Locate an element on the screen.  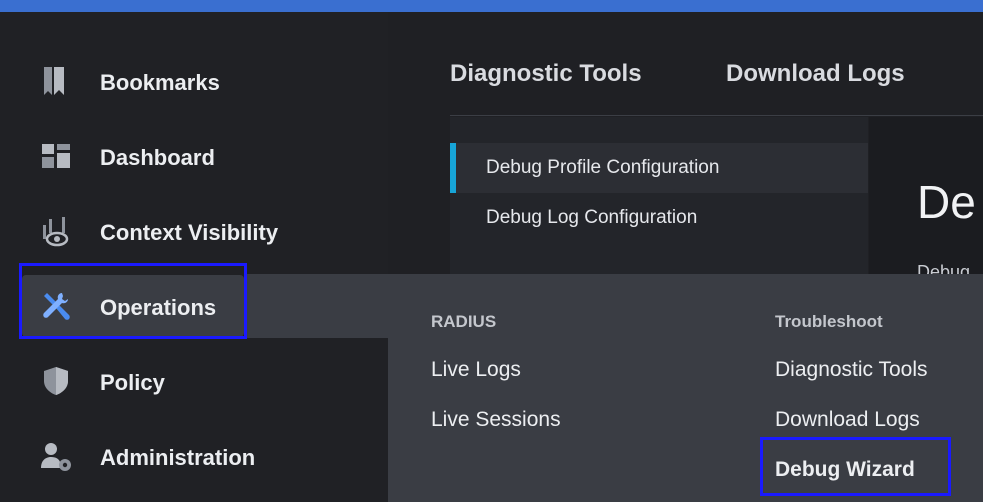
nav-item-label: Bookmarks is located at coordinates (160, 82).